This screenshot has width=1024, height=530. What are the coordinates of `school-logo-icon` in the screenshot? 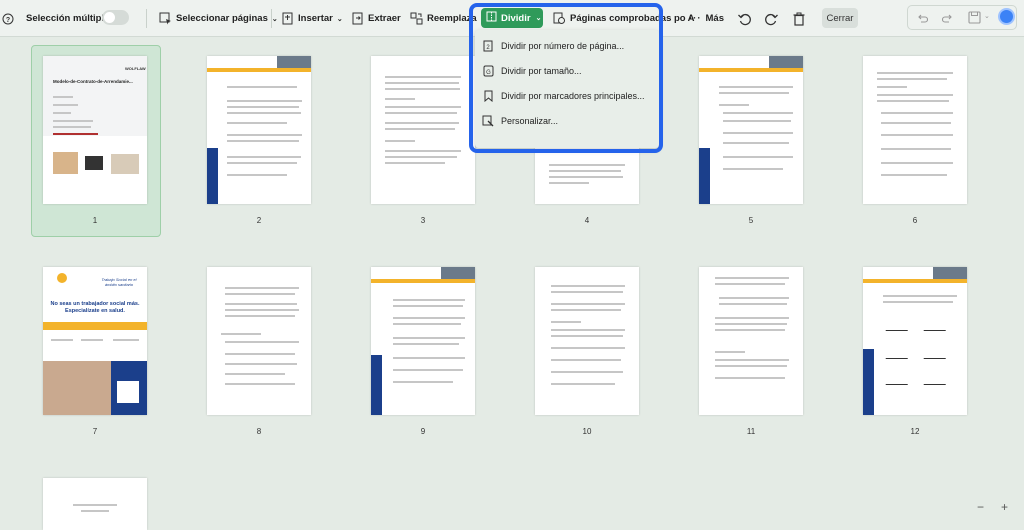 It's located at (62, 278).